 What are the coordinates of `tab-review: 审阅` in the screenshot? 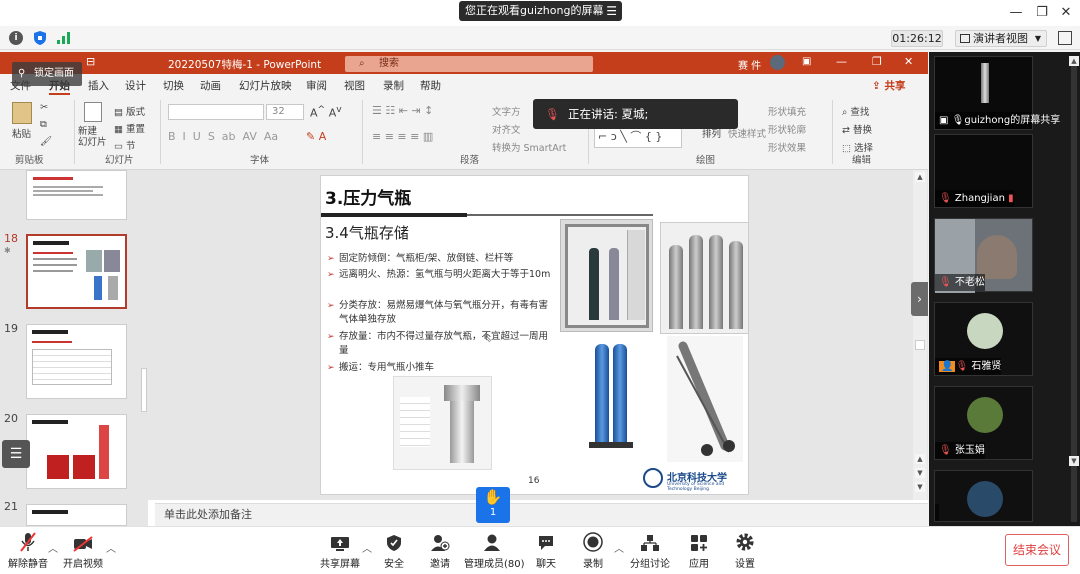 It's located at (316, 85).